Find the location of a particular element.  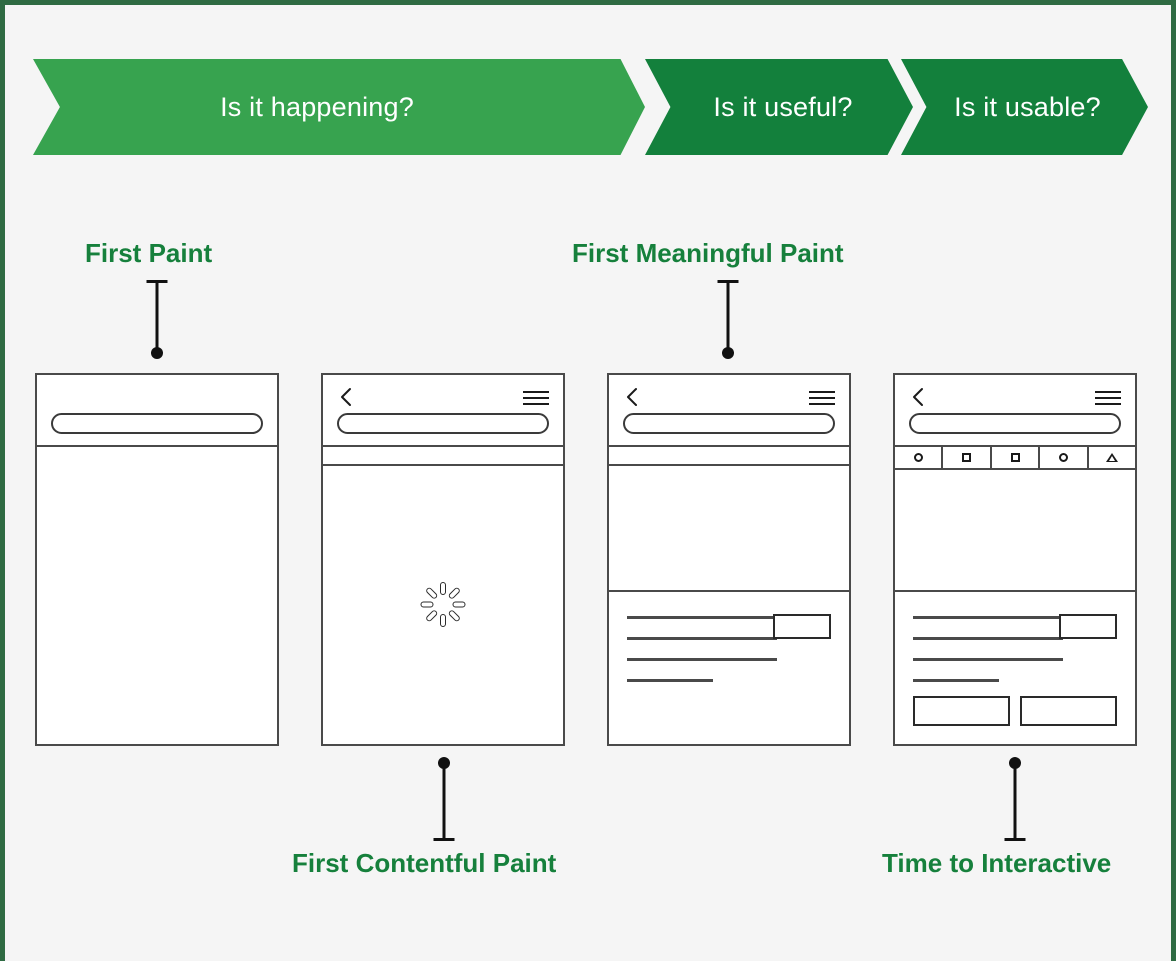

stage-chevron-is-it-useful: Is it useful? is located at coordinates (779, 107).